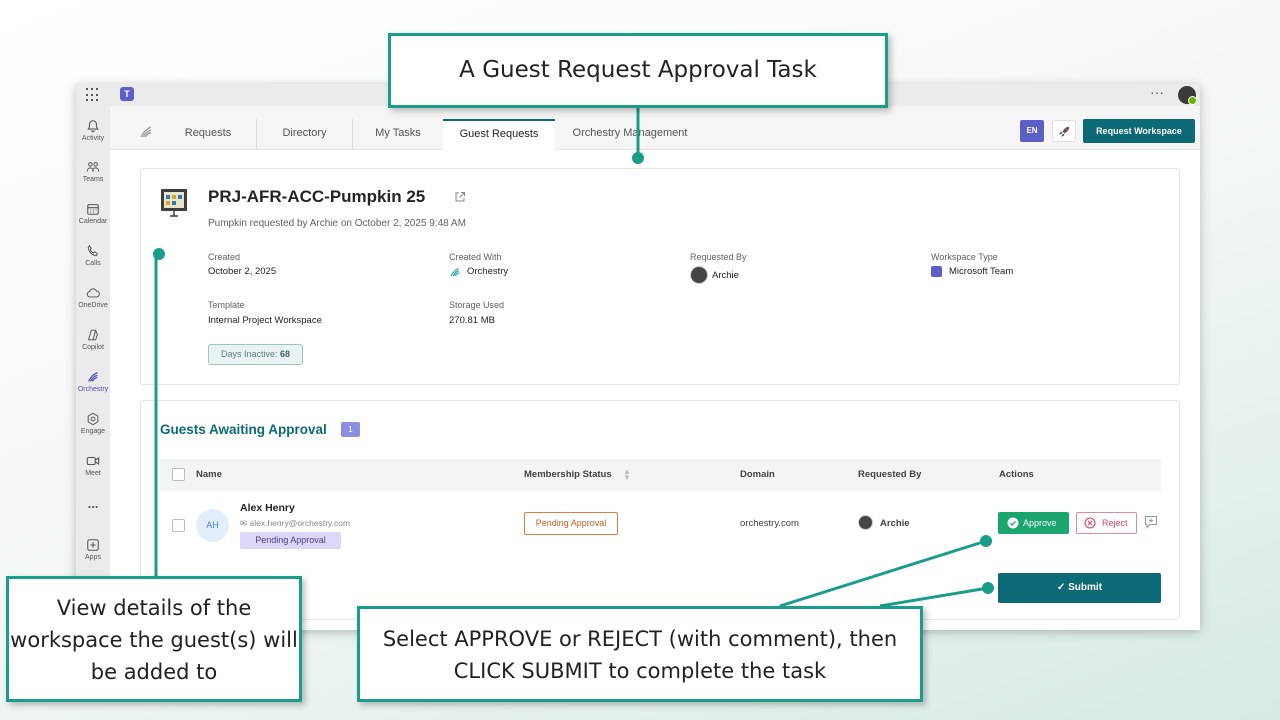 The width and height of the screenshot is (1280, 720). Describe the element at coordinates (93, 138) in the screenshot. I see `rail-label: Activity` at that location.